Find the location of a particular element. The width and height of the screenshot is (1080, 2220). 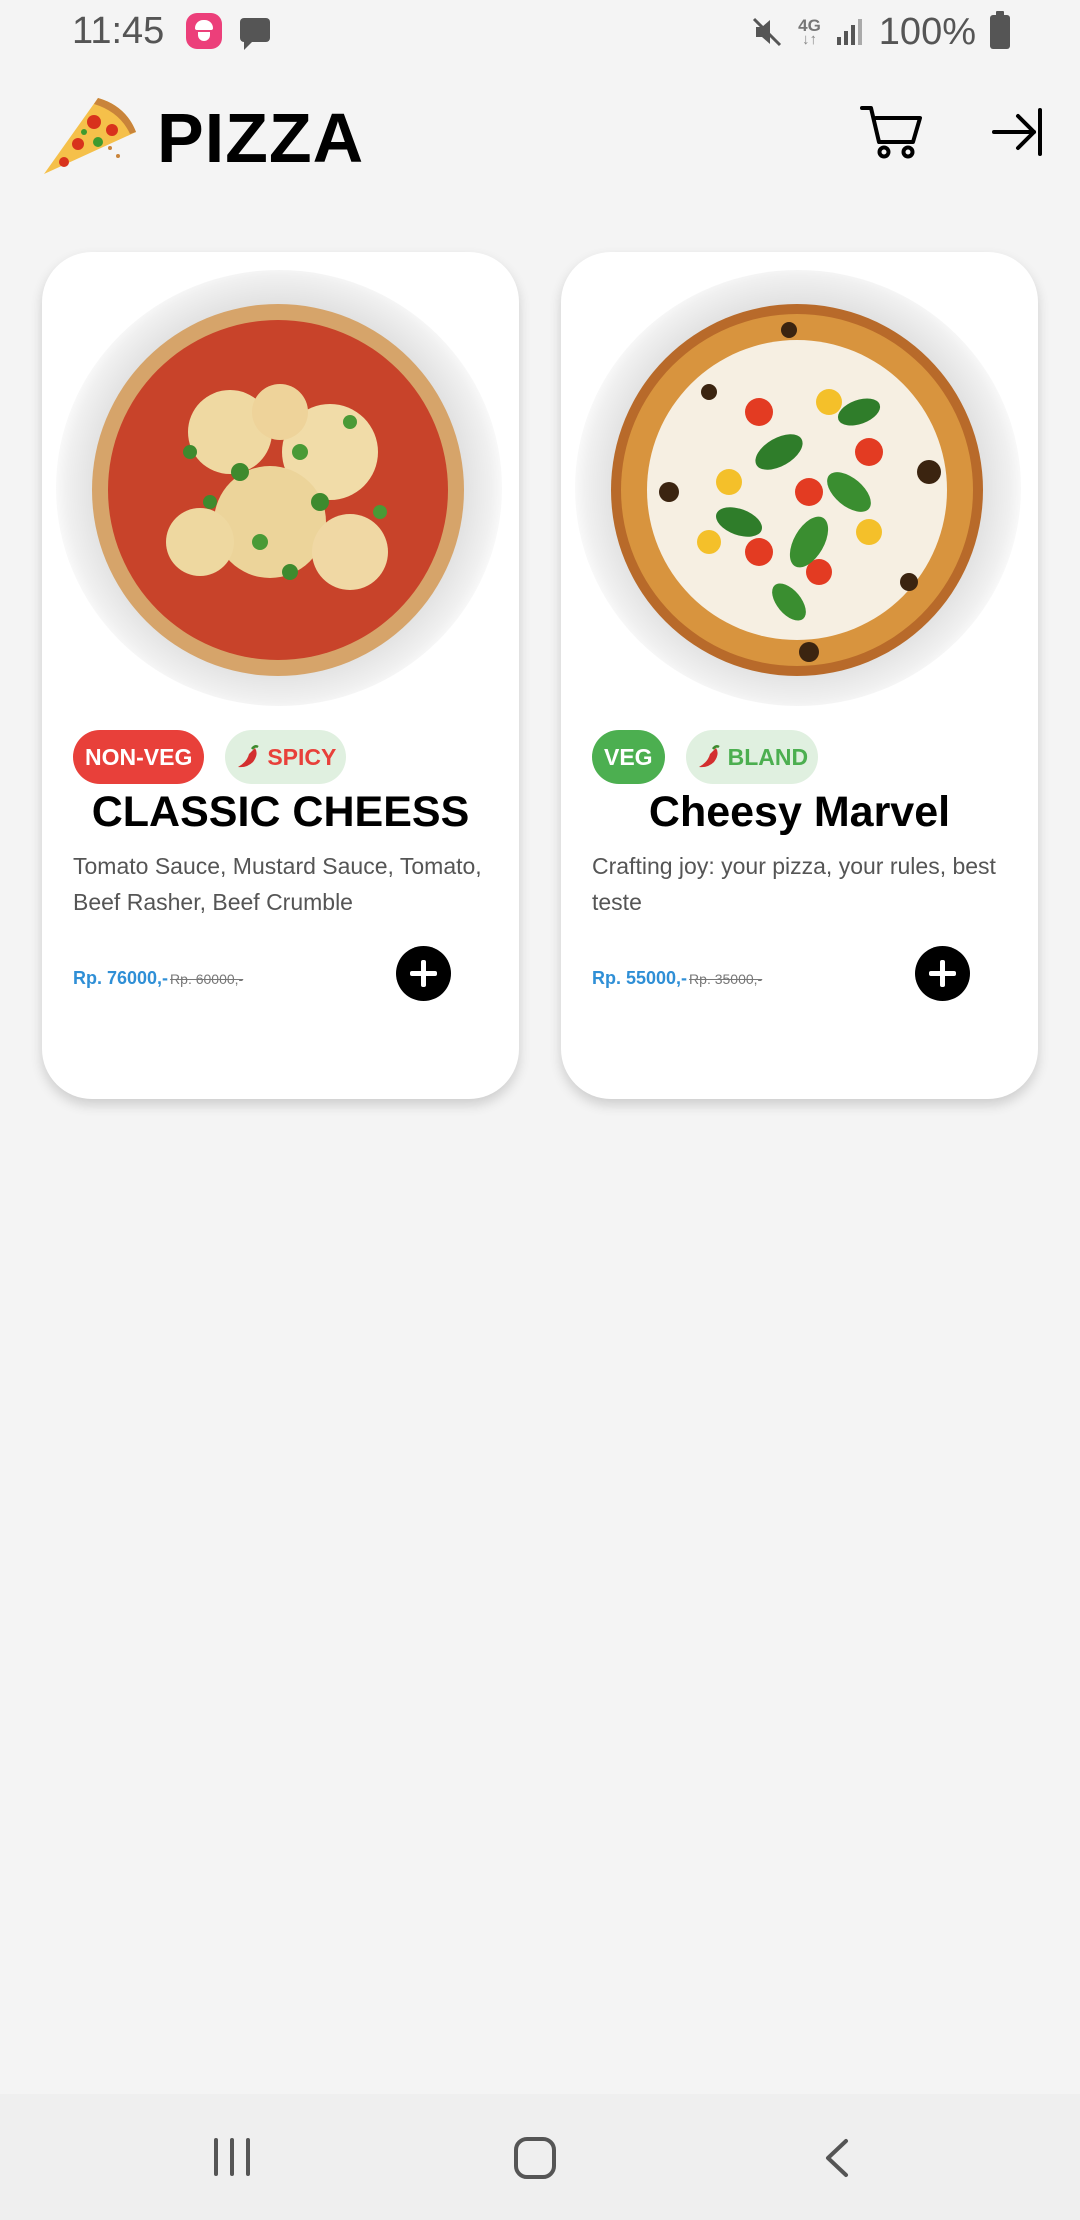

back-icon is located at coordinates (837, 2158).